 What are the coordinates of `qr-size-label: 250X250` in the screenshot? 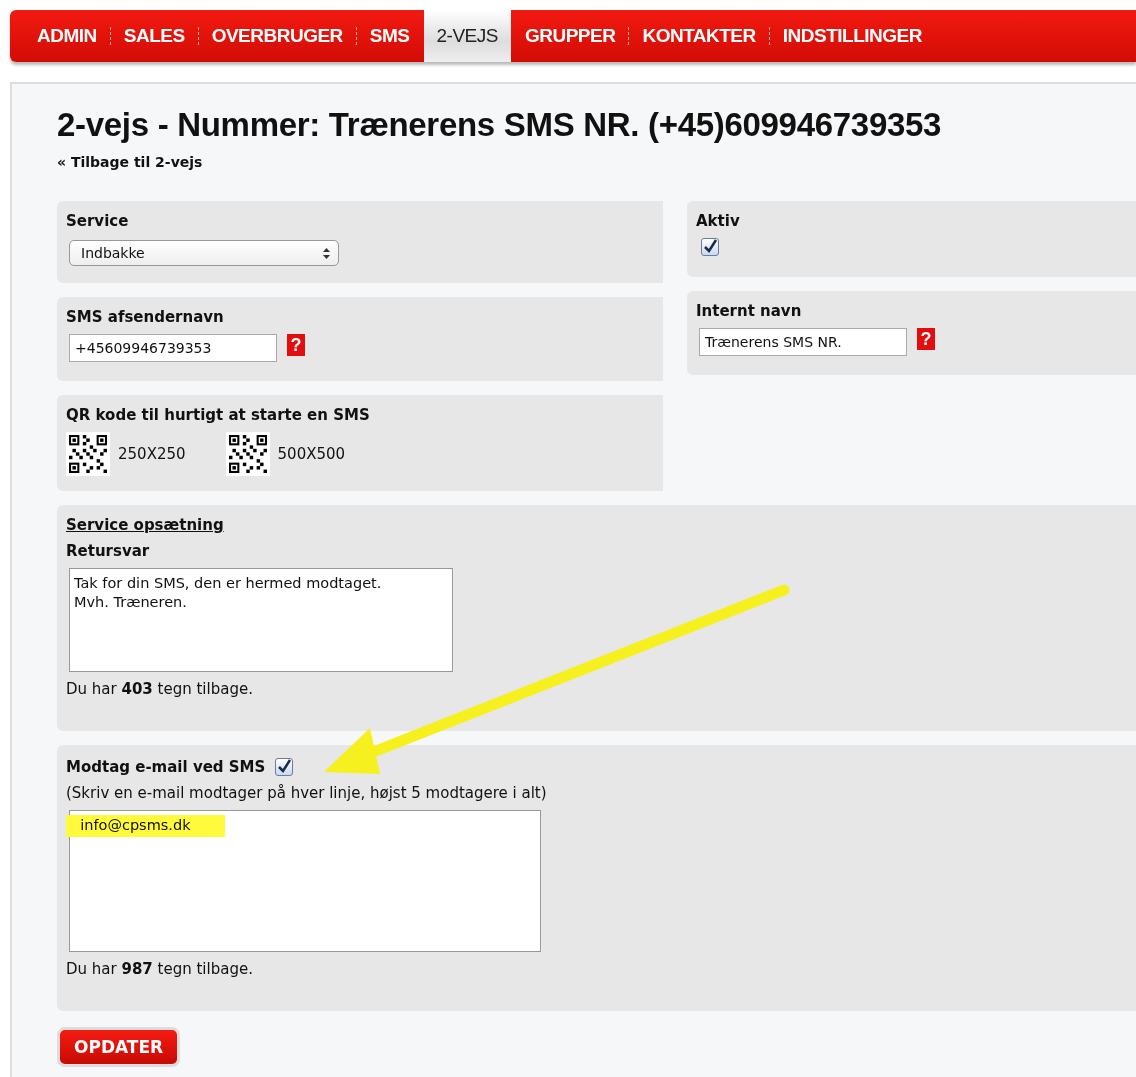 It's located at (152, 454).